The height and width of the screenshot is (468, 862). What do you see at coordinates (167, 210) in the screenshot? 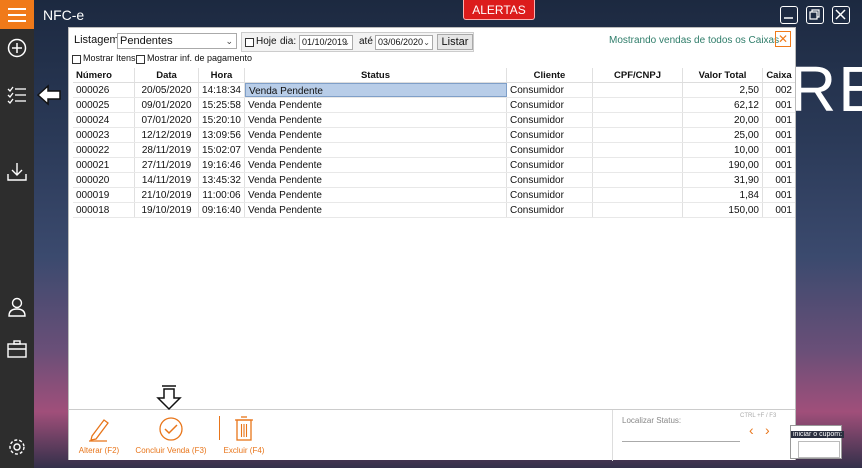
I see `cell-data: 19/10/2019` at bounding box center [167, 210].